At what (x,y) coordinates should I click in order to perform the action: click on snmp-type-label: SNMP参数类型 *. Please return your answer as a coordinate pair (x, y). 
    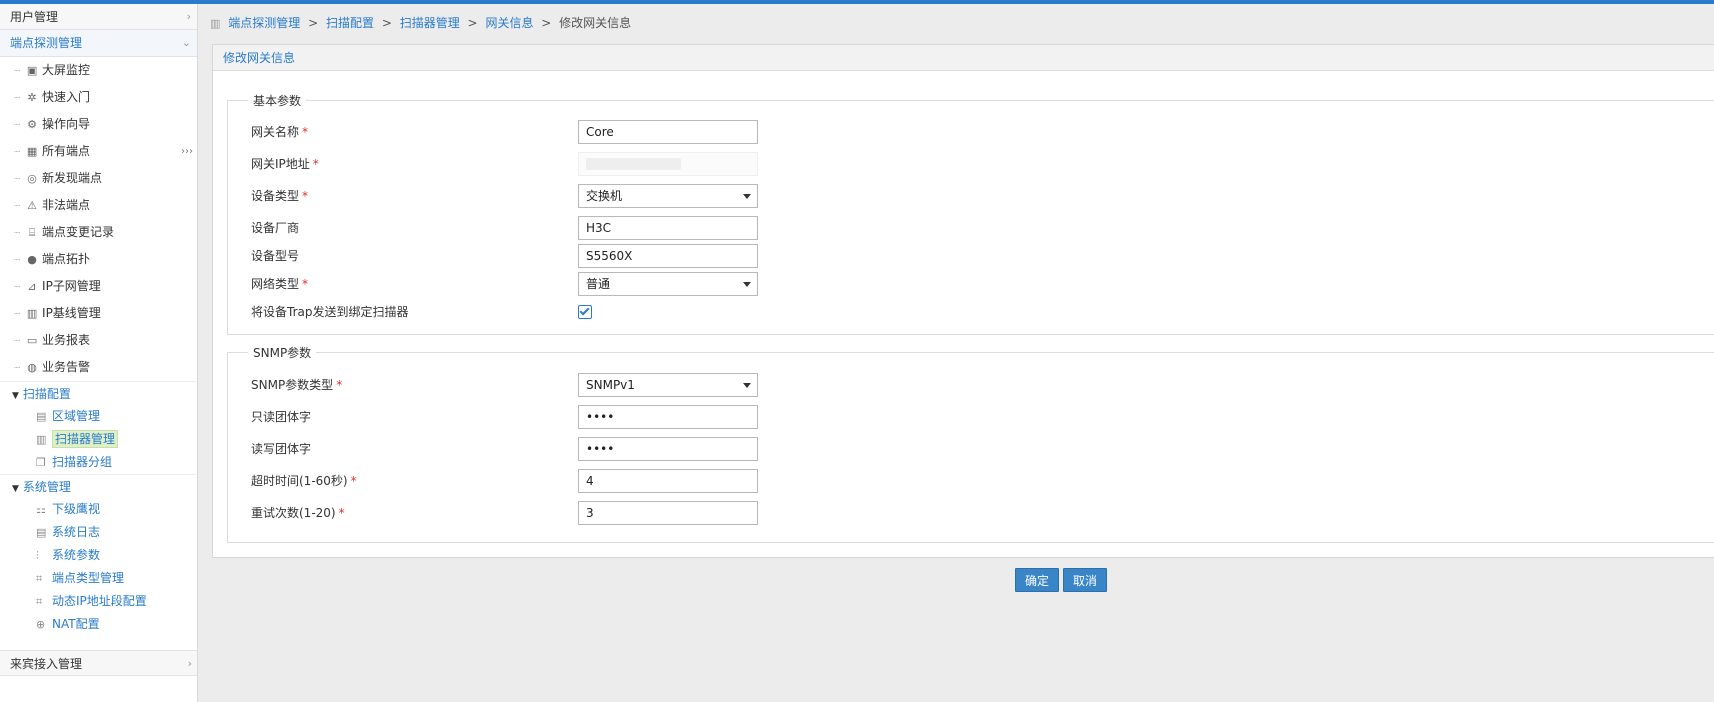
    Looking at the image, I should click on (297, 385).